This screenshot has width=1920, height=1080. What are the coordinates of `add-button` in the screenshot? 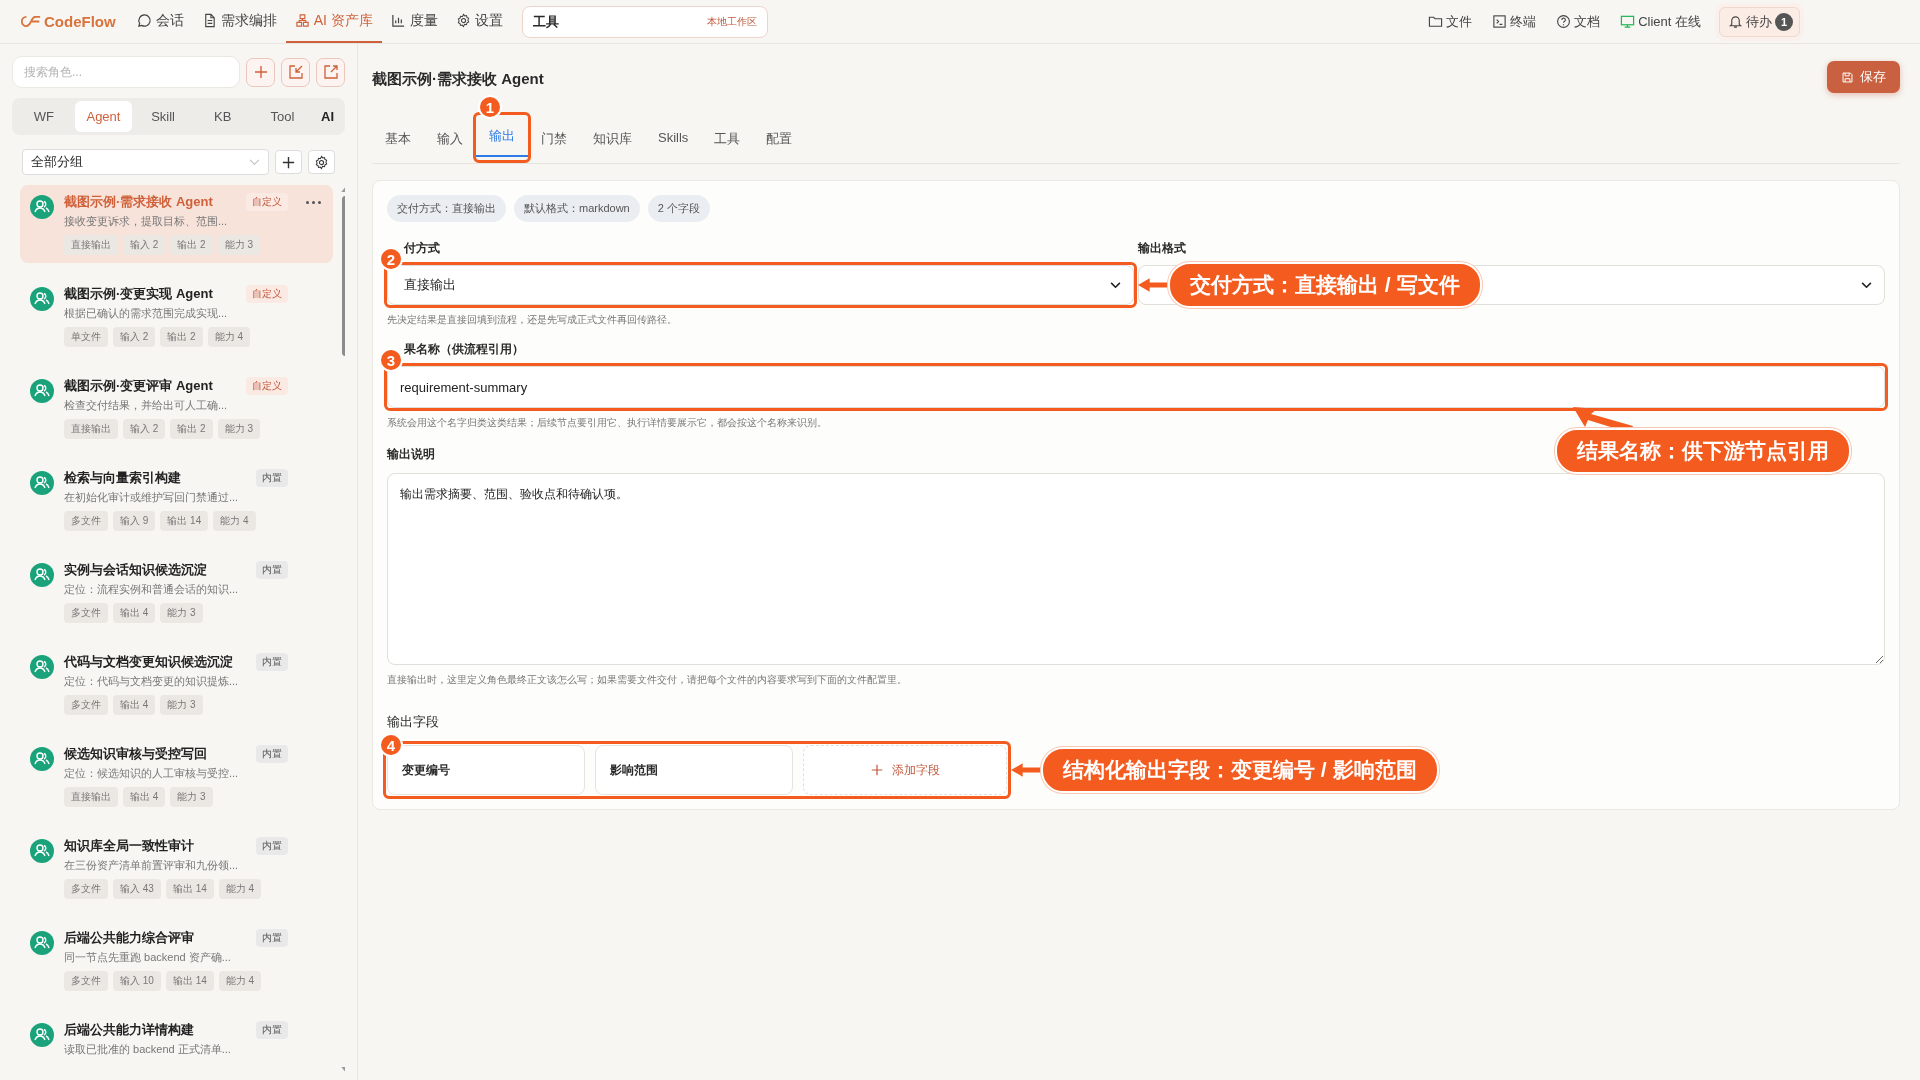 It's located at (260, 72).